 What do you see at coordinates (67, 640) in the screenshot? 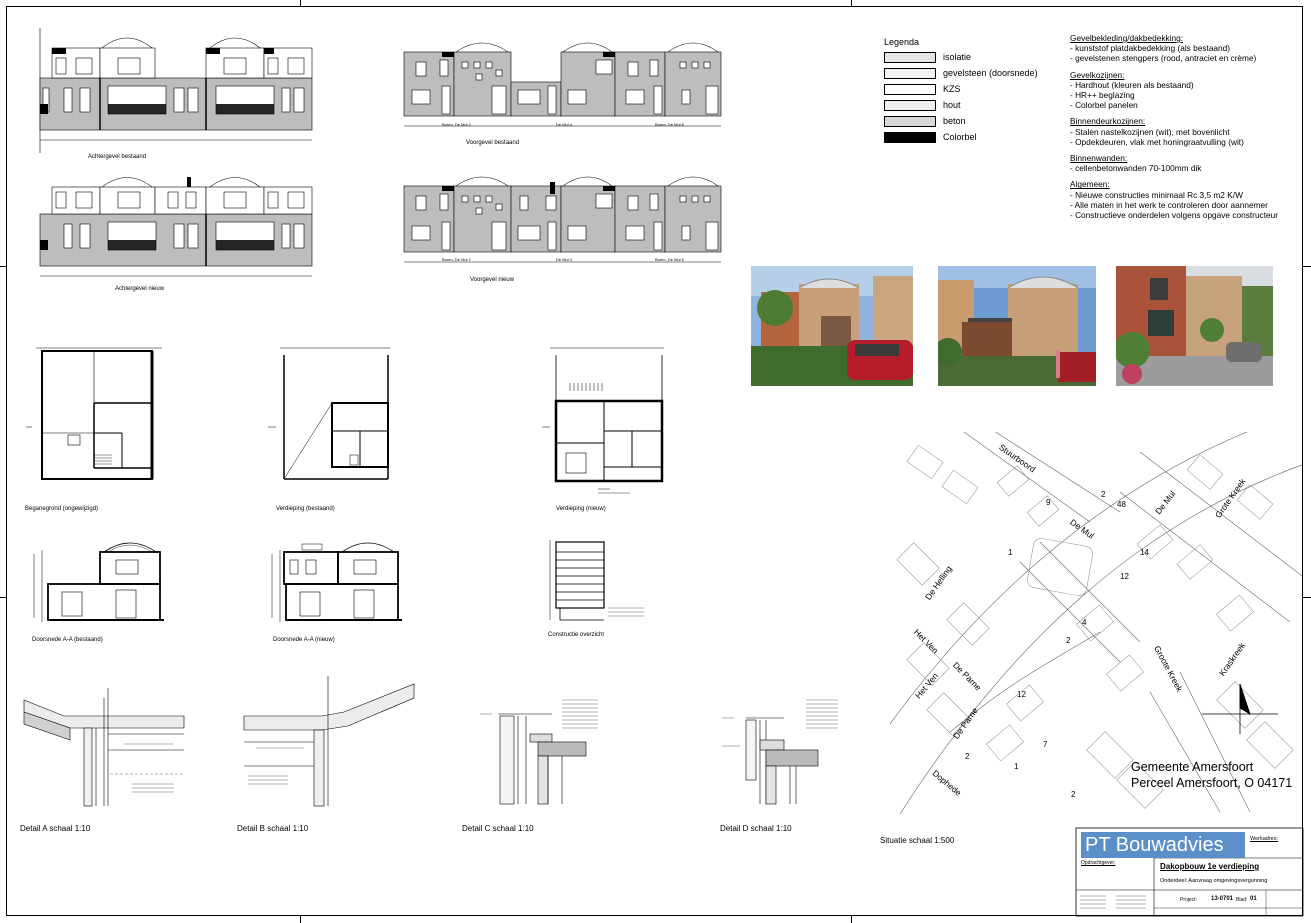
I see `section-existing-caption: Doorsnede A-A (bestaand)` at bounding box center [67, 640].